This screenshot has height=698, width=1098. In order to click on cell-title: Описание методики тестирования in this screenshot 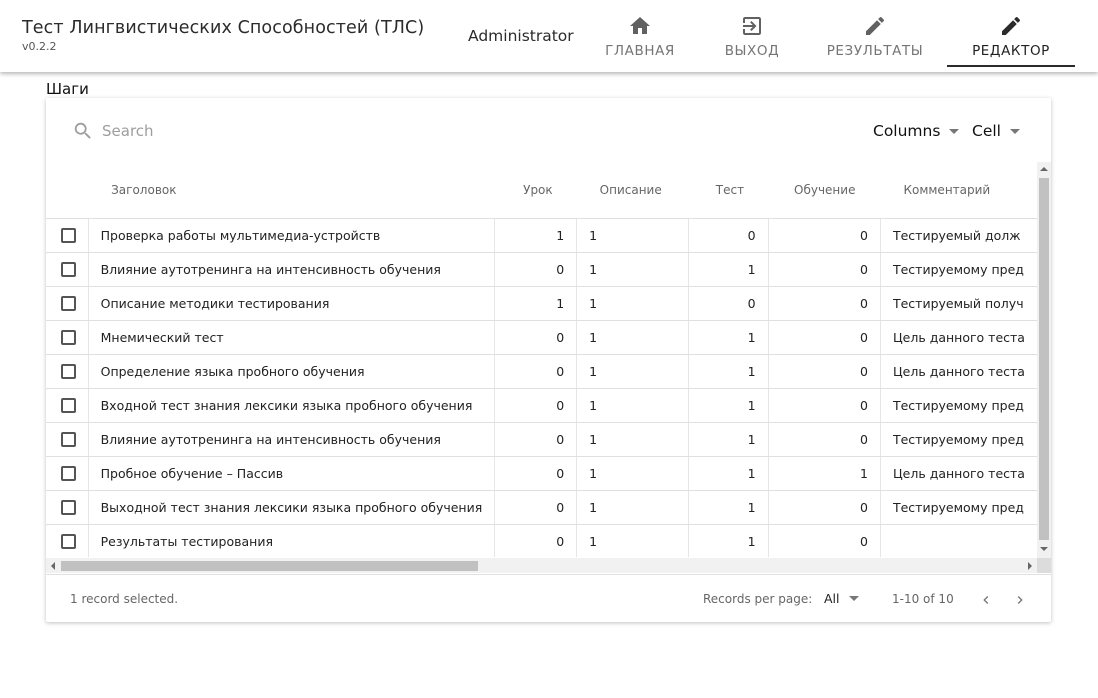, I will do `click(292, 303)`.